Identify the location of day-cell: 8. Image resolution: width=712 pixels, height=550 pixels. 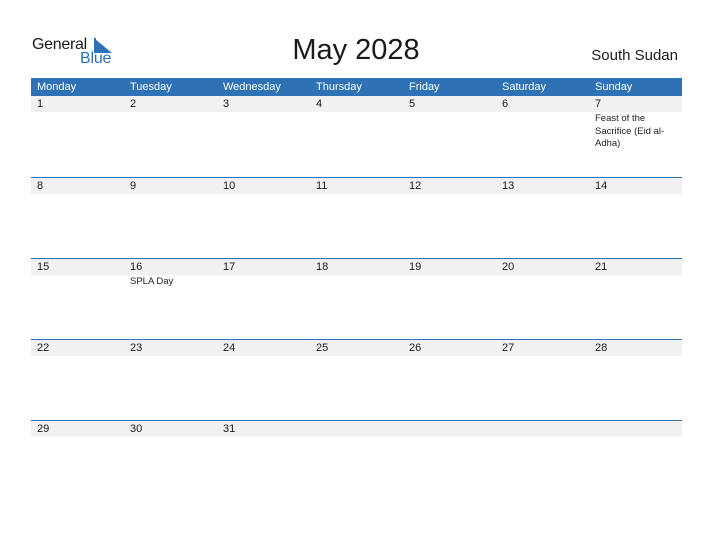
(77, 186).